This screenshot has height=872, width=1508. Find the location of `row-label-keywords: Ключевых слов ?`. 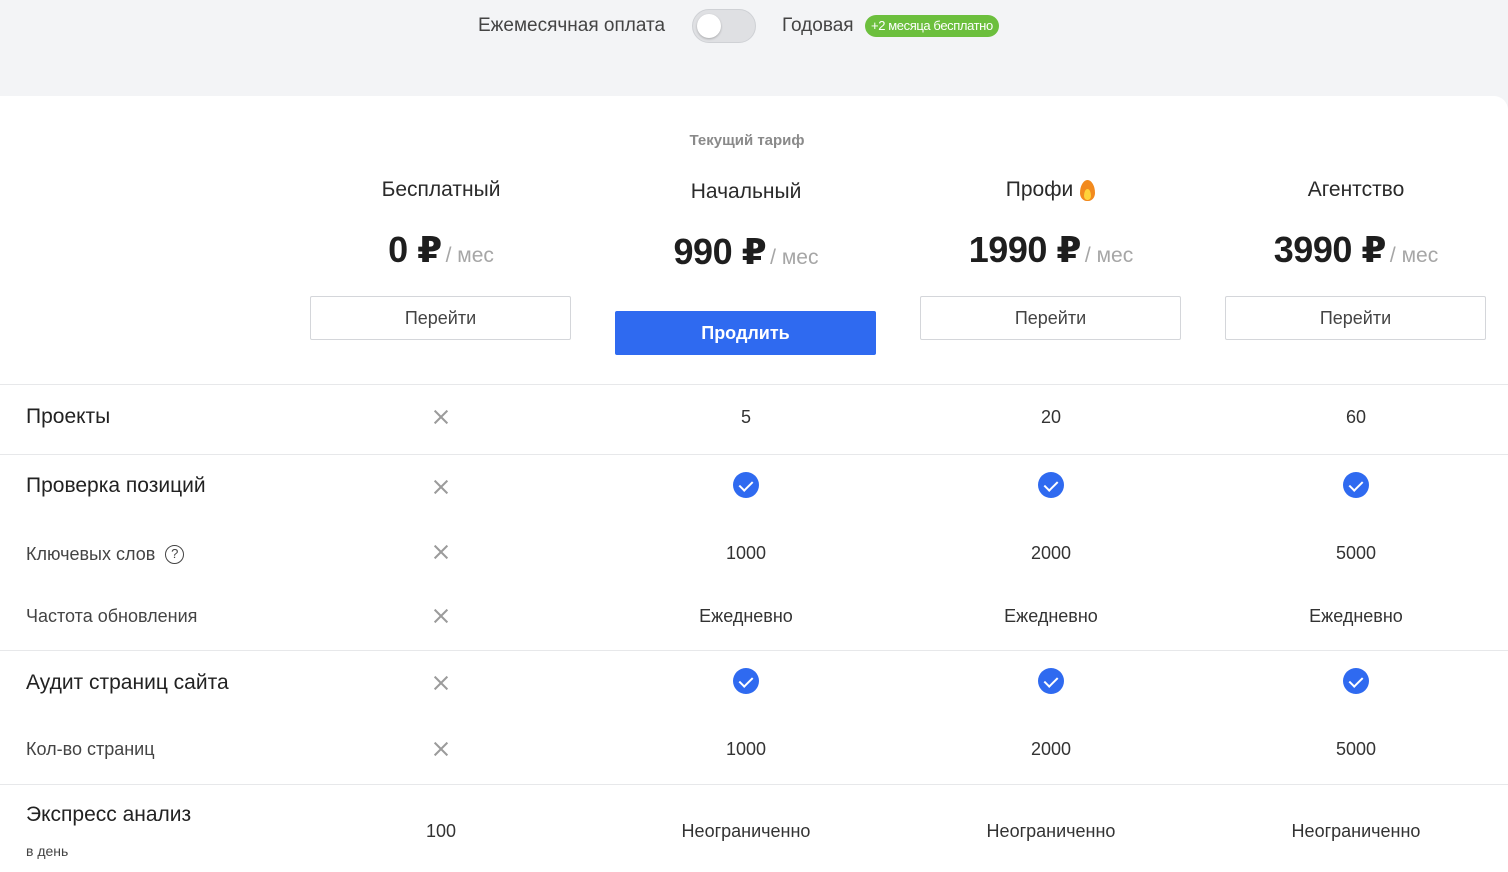

row-label-keywords: Ключевых слов ? is located at coordinates (105, 554).